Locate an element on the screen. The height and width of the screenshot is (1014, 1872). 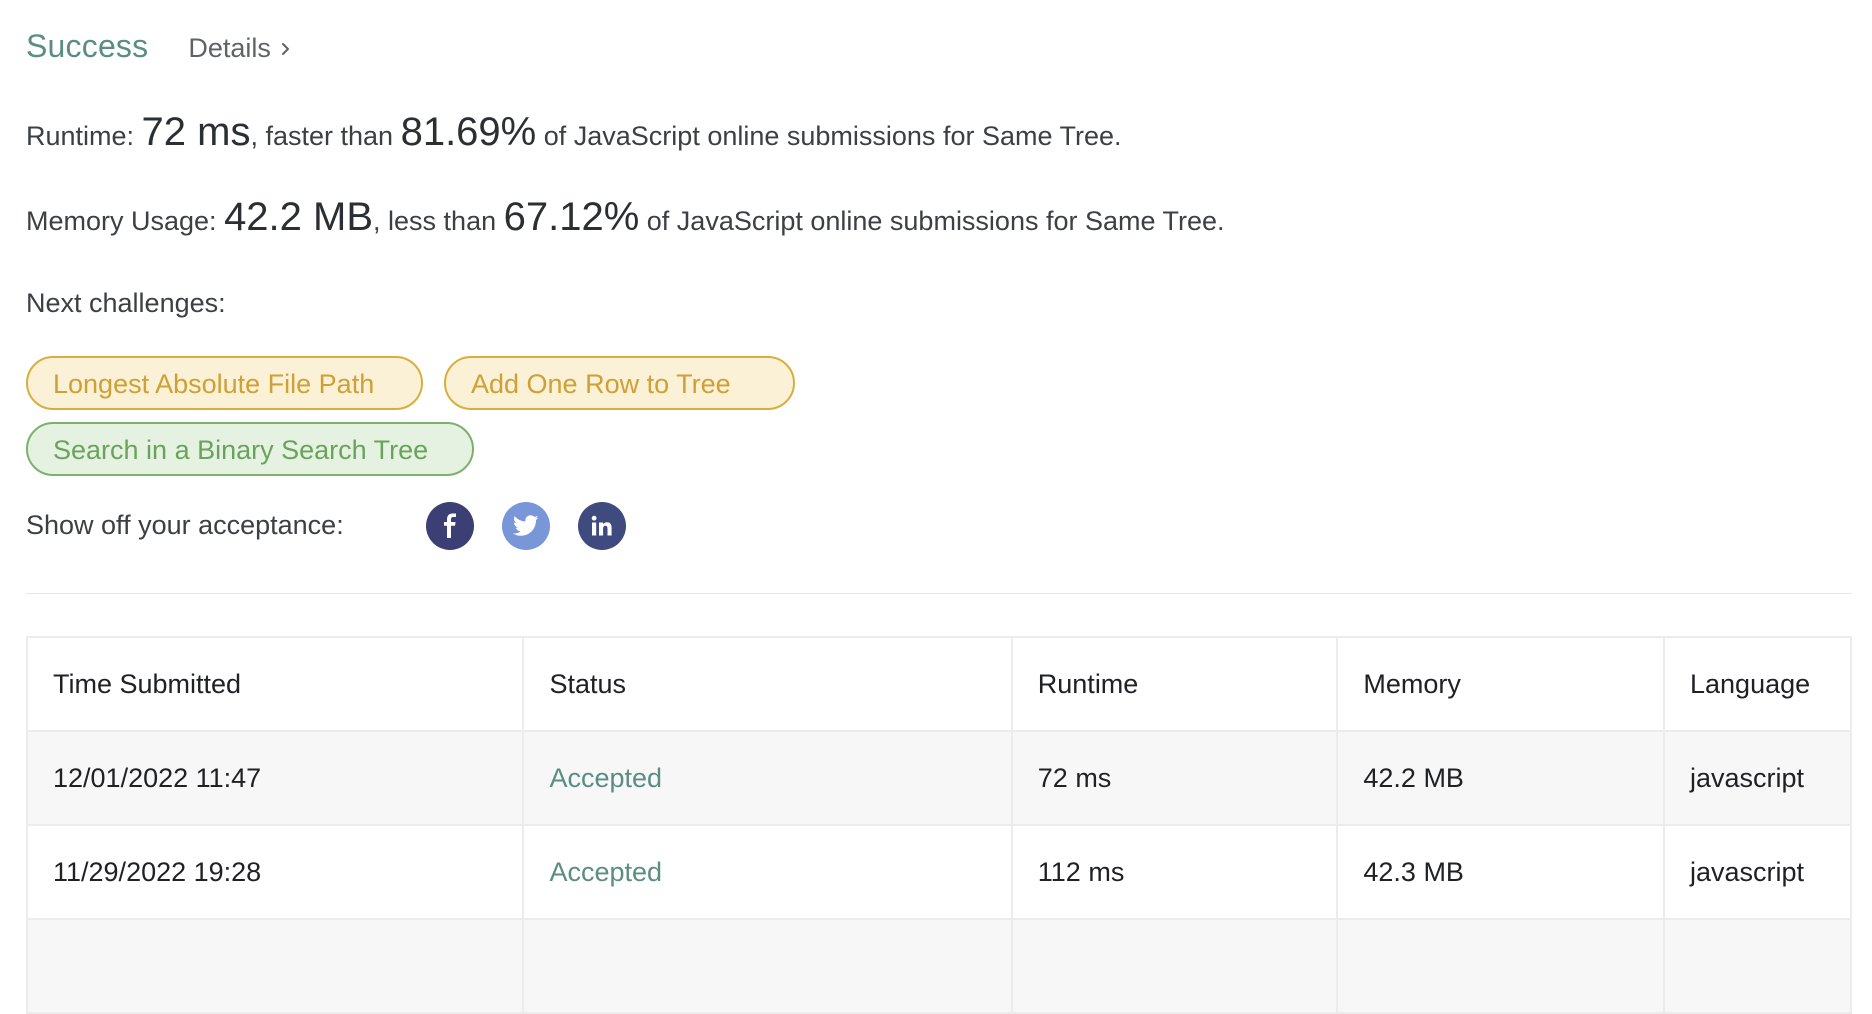
facebook-icon is located at coordinates (450, 525).